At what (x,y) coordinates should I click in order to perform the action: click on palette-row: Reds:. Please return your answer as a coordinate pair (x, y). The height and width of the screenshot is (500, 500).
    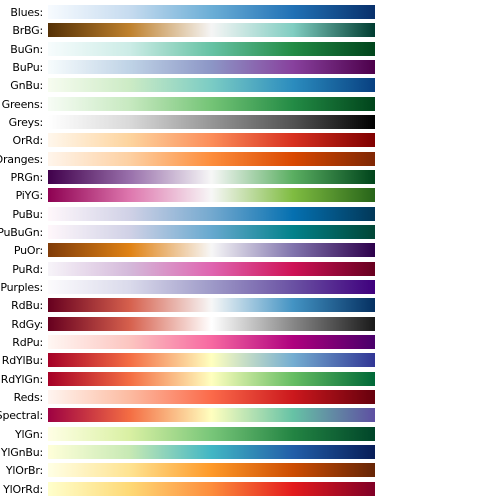
    Looking at the image, I should click on (250, 398).